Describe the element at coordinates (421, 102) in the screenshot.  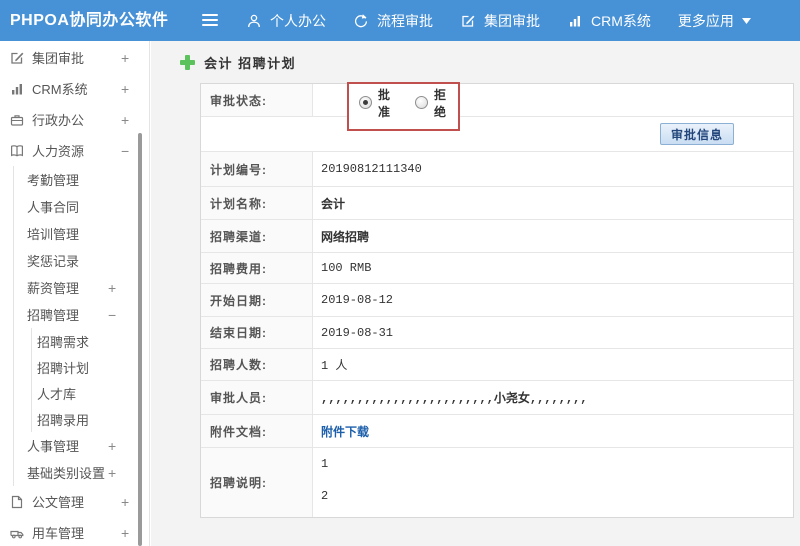
I see `radio-unselected-icon` at that location.